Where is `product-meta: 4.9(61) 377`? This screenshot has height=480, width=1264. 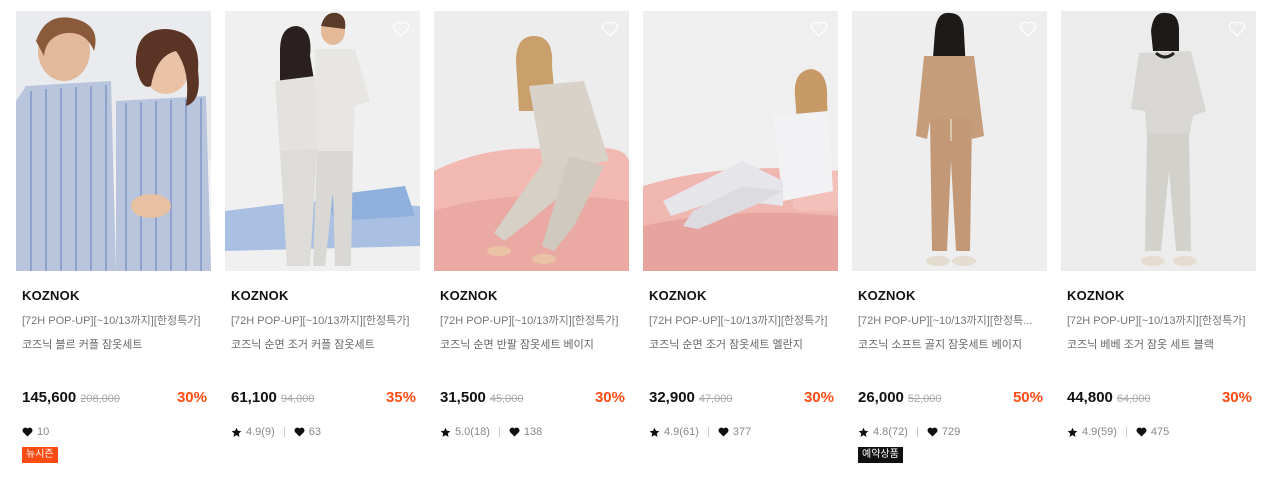
product-meta: 4.9(61) 377 is located at coordinates (700, 432).